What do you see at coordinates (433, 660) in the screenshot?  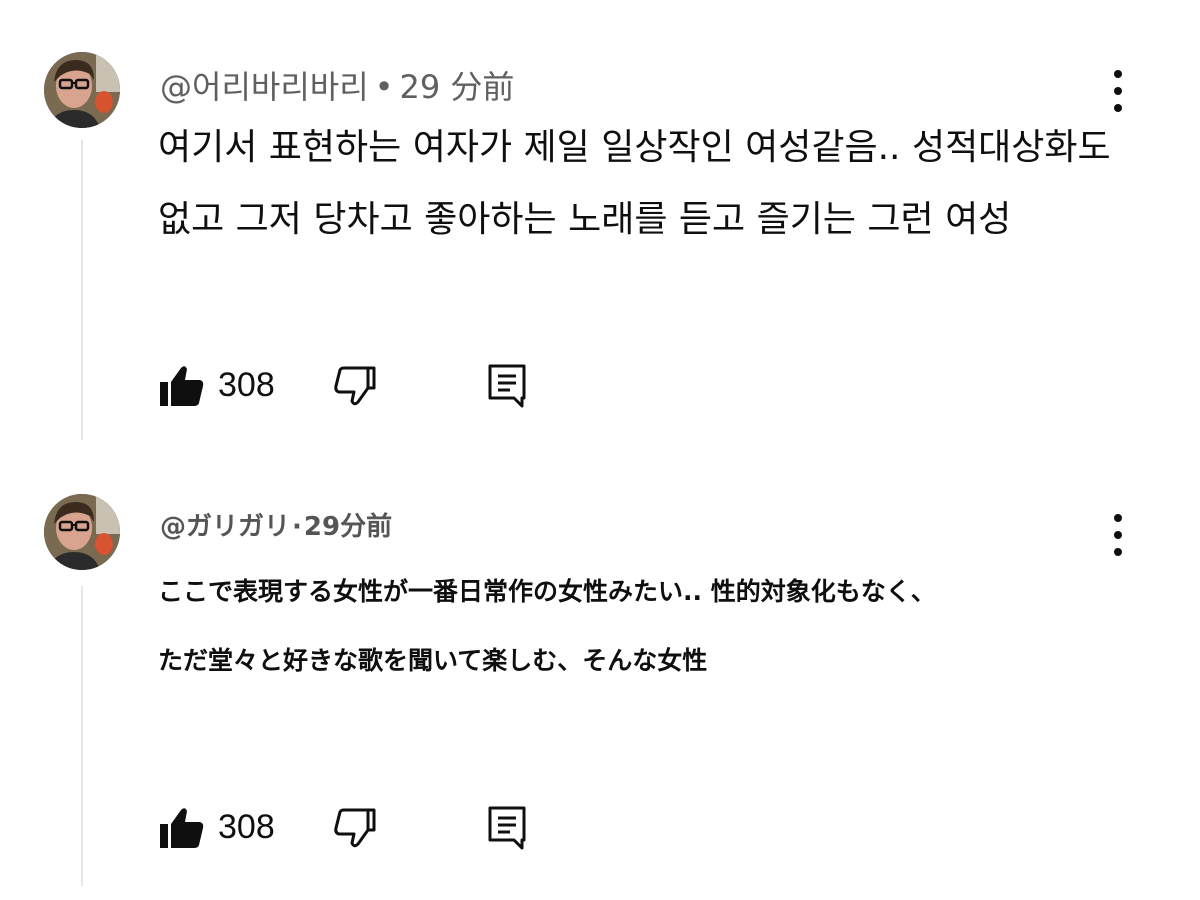 I see `comment-text-line-2: ただ堂々と好きな歌を聞いて楽しむ、そんな女性` at bounding box center [433, 660].